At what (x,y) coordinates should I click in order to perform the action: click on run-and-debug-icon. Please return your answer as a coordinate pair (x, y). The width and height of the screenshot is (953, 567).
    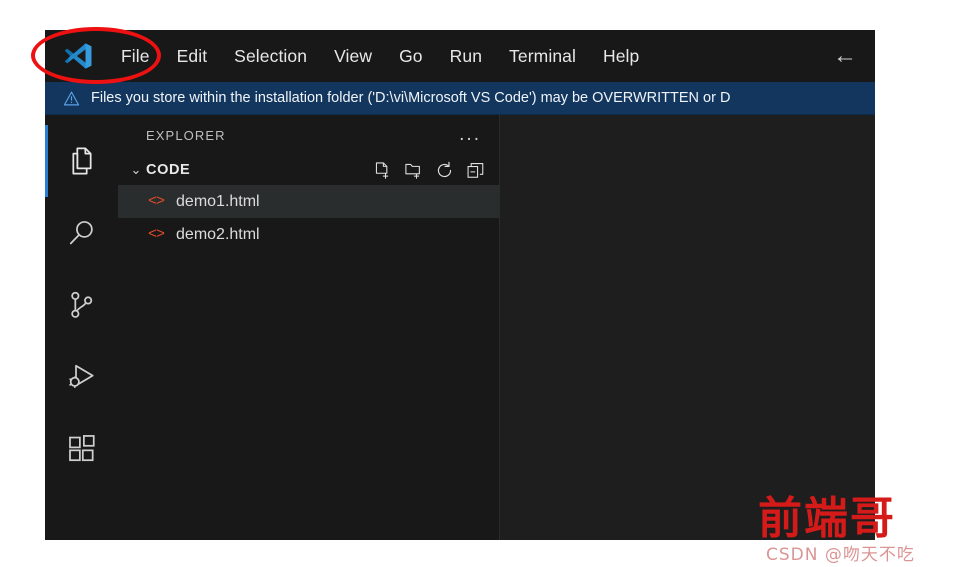
    Looking at the image, I should click on (81, 376).